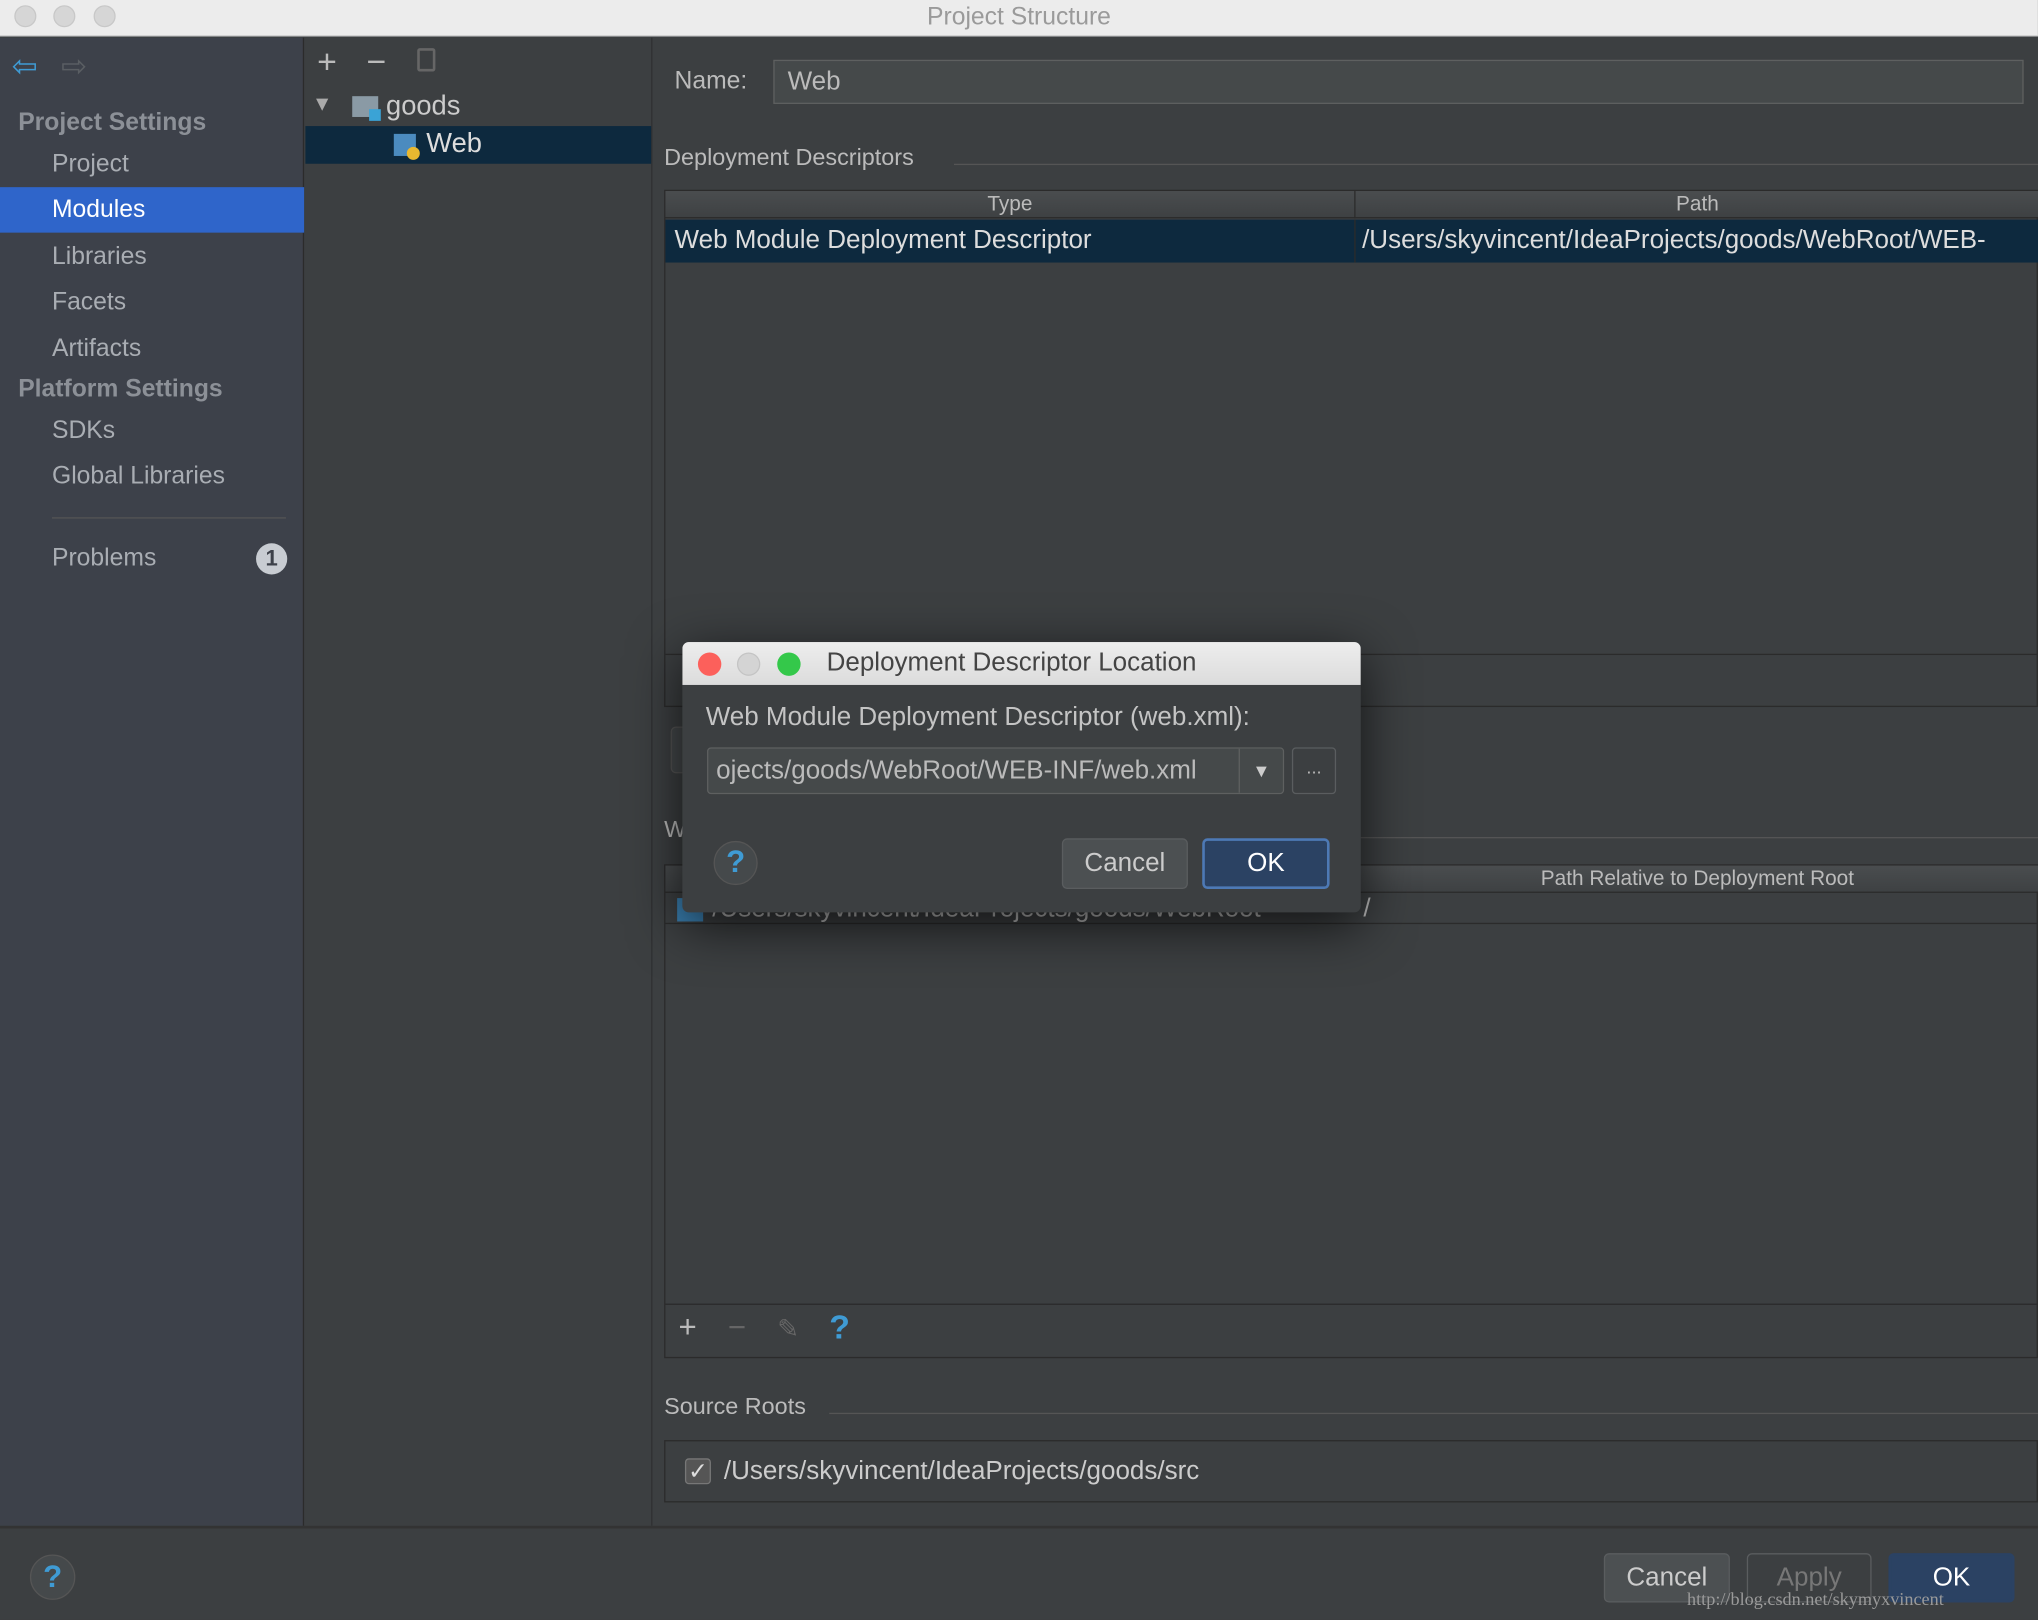  I want to click on window-title: Project Structure, so click(1019, 17).